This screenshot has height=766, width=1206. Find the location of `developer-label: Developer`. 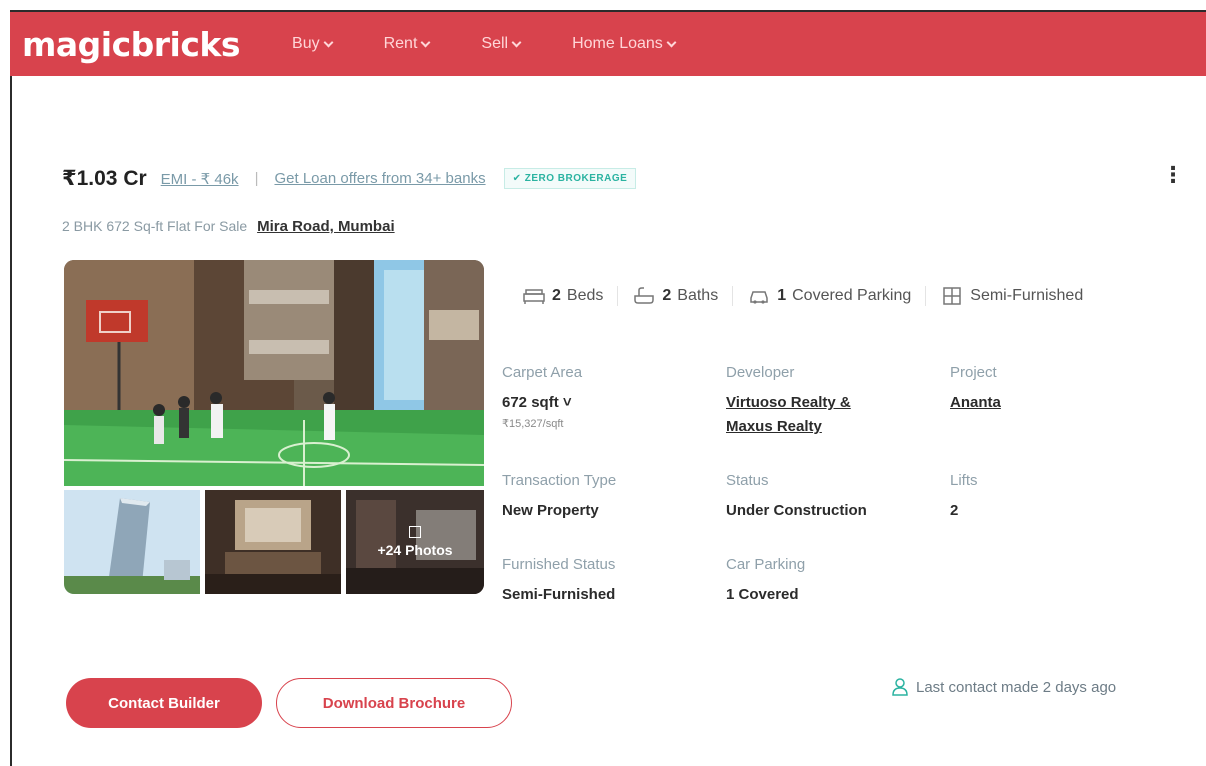

developer-label: Developer is located at coordinates (760, 372).